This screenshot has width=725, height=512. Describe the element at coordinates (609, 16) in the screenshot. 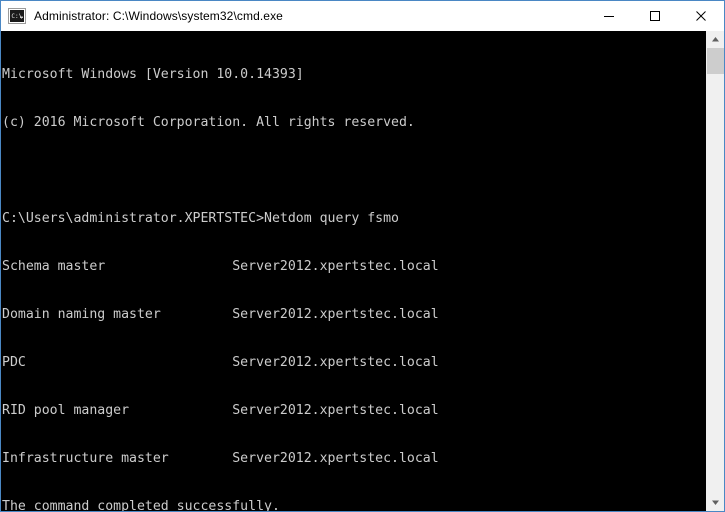

I see `minimize-button` at that location.